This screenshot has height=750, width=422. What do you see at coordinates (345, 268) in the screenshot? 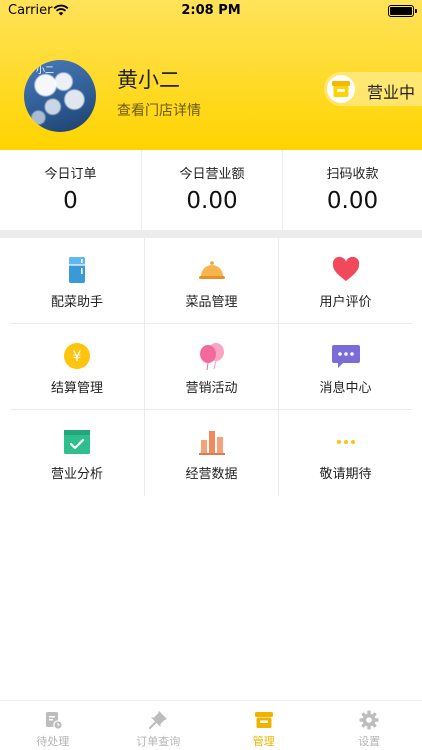
I see `heart-icon` at bounding box center [345, 268].